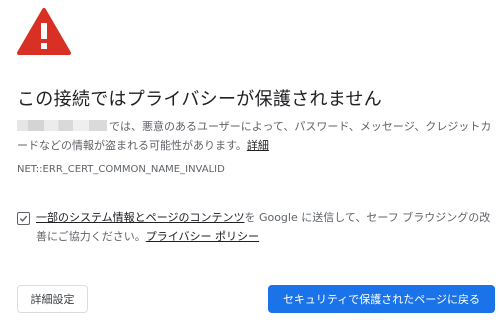  What do you see at coordinates (121, 169) in the screenshot?
I see `error-code: NET::ERR_CERT_COMMON_NAME_INVALID` at bounding box center [121, 169].